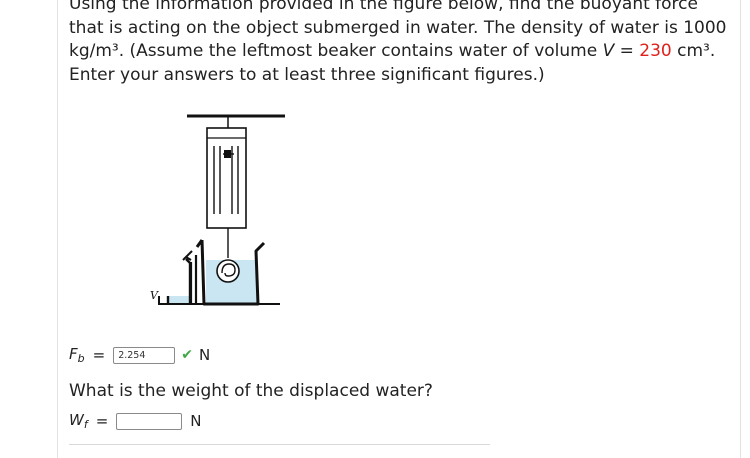 Image resolution: width=750 pixels, height=458 pixels. What do you see at coordinates (279, 444) in the screenshot?
I see `bottom-divider` at bounding box center [279, 444].